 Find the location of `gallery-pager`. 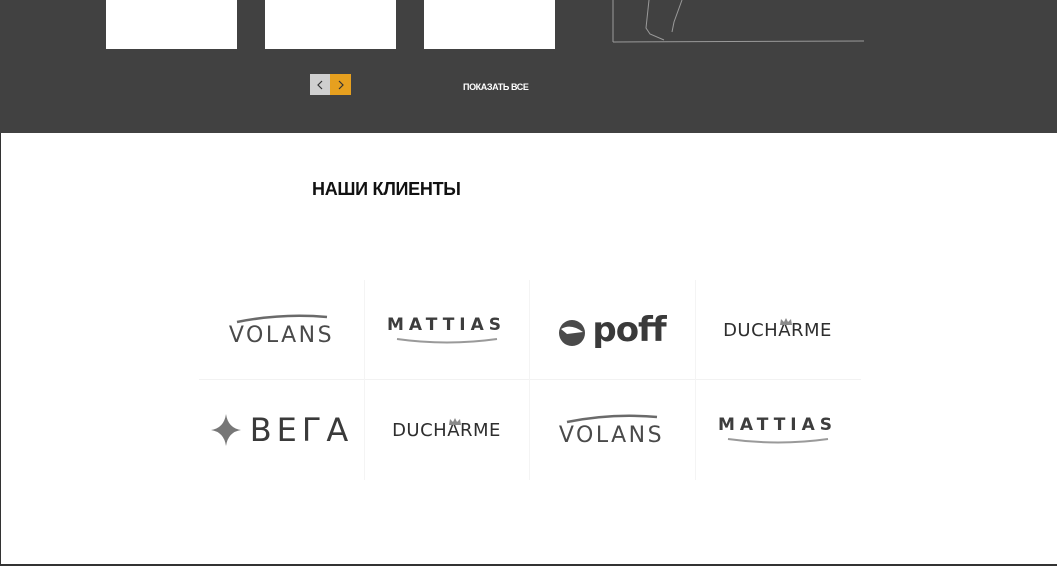

gallery-pager is located at coordinates (330, 84).